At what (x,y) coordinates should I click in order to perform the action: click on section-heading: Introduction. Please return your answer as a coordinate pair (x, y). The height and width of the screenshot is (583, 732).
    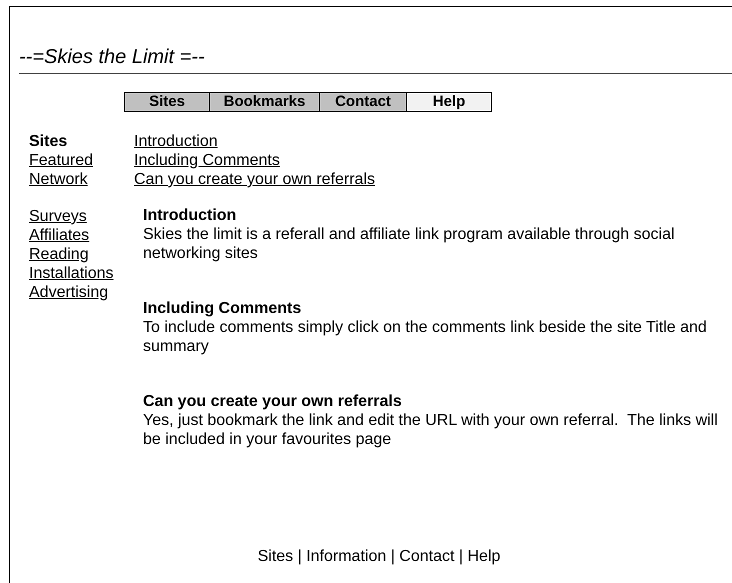
    Looking at the image, I should click on (189, 215).